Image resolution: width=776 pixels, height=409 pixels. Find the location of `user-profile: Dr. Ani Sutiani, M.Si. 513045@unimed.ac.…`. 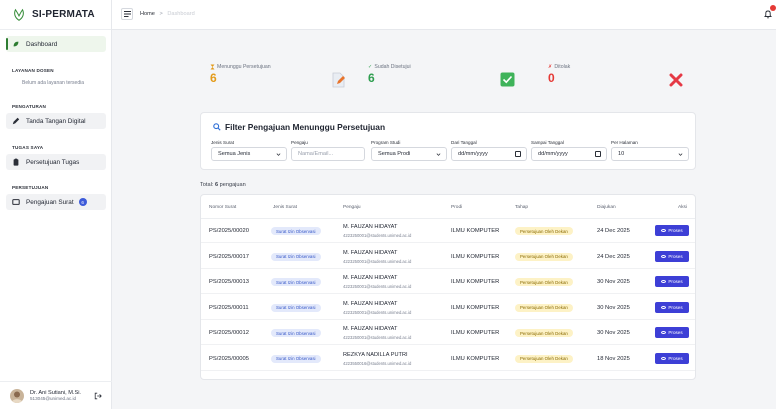

user-profile: Dr. Ani Sutiani, M.Si. 513045@unimed.ac.… is located at coordinates (56, 395).